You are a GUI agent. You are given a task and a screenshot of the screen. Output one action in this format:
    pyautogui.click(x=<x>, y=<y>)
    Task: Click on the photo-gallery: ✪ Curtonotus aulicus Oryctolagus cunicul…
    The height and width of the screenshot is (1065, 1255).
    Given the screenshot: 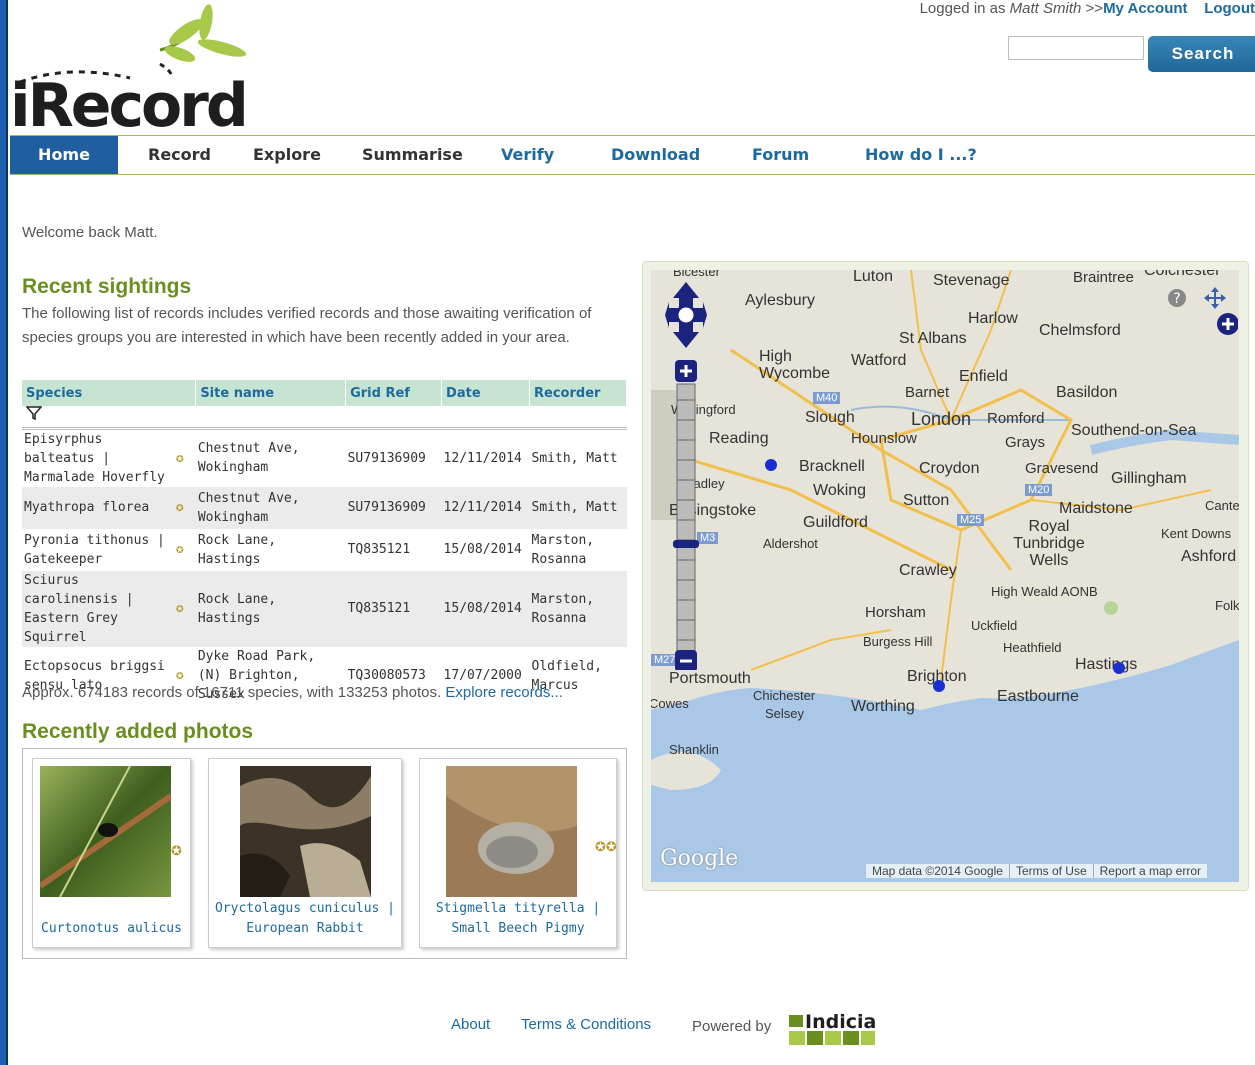 What is the action you would take?
    pyautogui.click(x=324, y=853)
    